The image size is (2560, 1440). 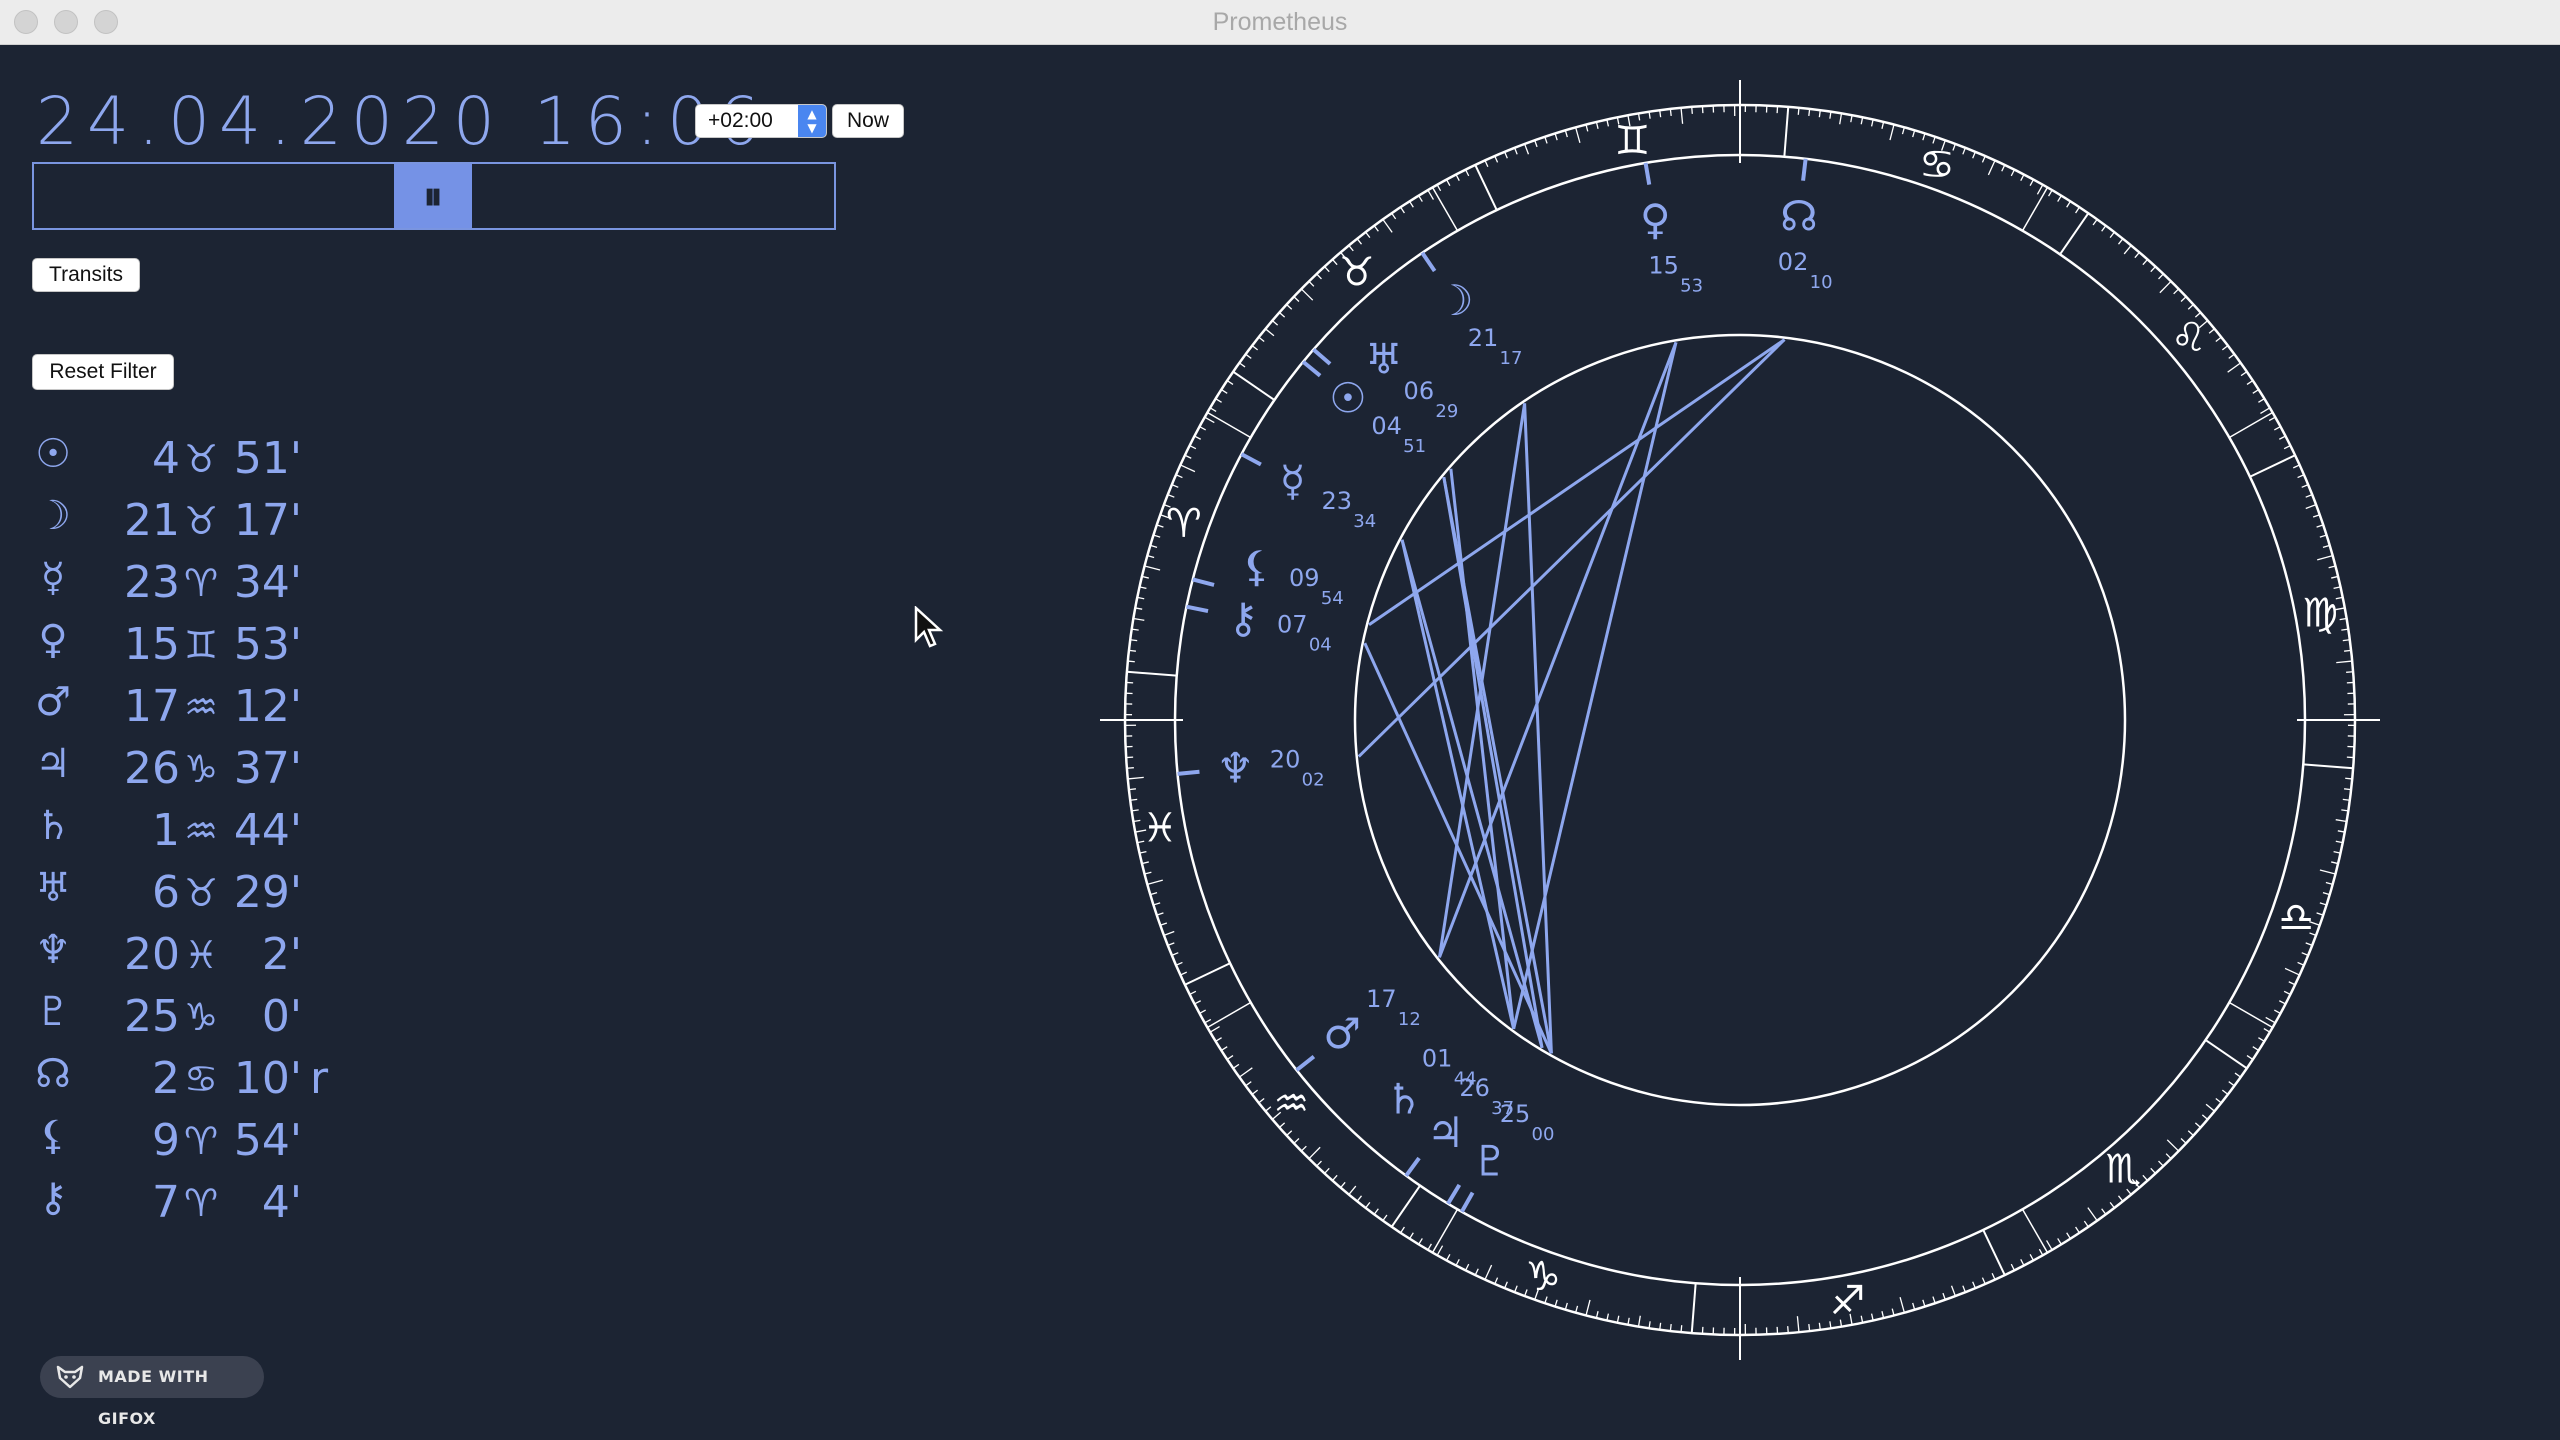 I want to click on planet-degree: 2, so click(x=166, y=1078).